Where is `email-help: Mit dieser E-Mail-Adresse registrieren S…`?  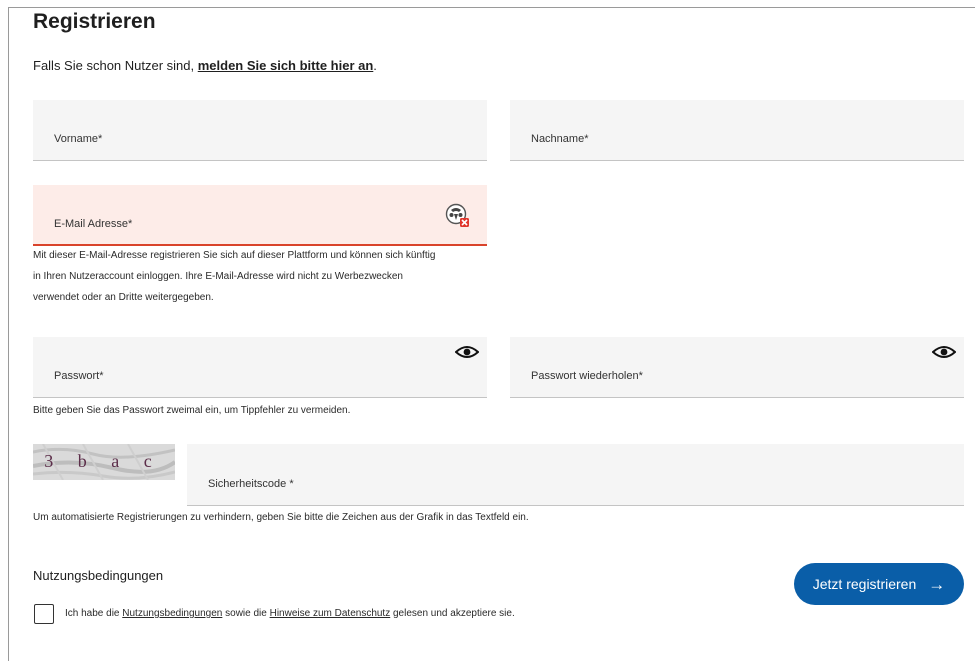 email-help: Mit dieser E-Mail-Adresse registrieren S… is located at coordinates (234, 276).